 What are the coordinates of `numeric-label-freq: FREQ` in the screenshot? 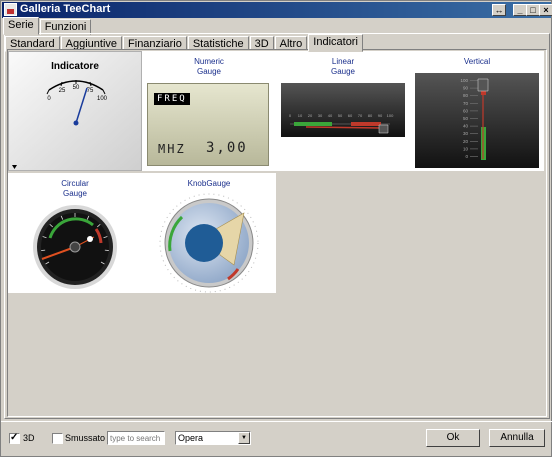 It's located at (172, 99).